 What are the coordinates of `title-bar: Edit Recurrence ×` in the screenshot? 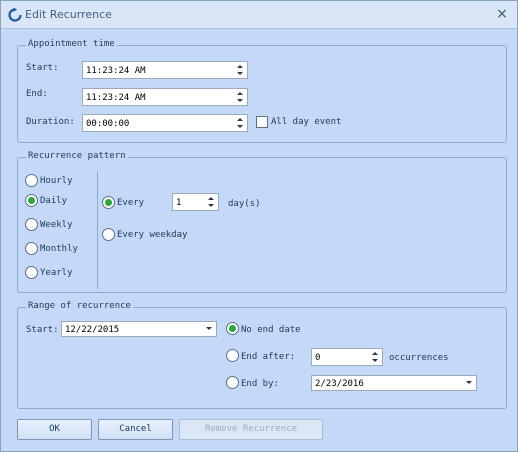 It's located at (259, 15).